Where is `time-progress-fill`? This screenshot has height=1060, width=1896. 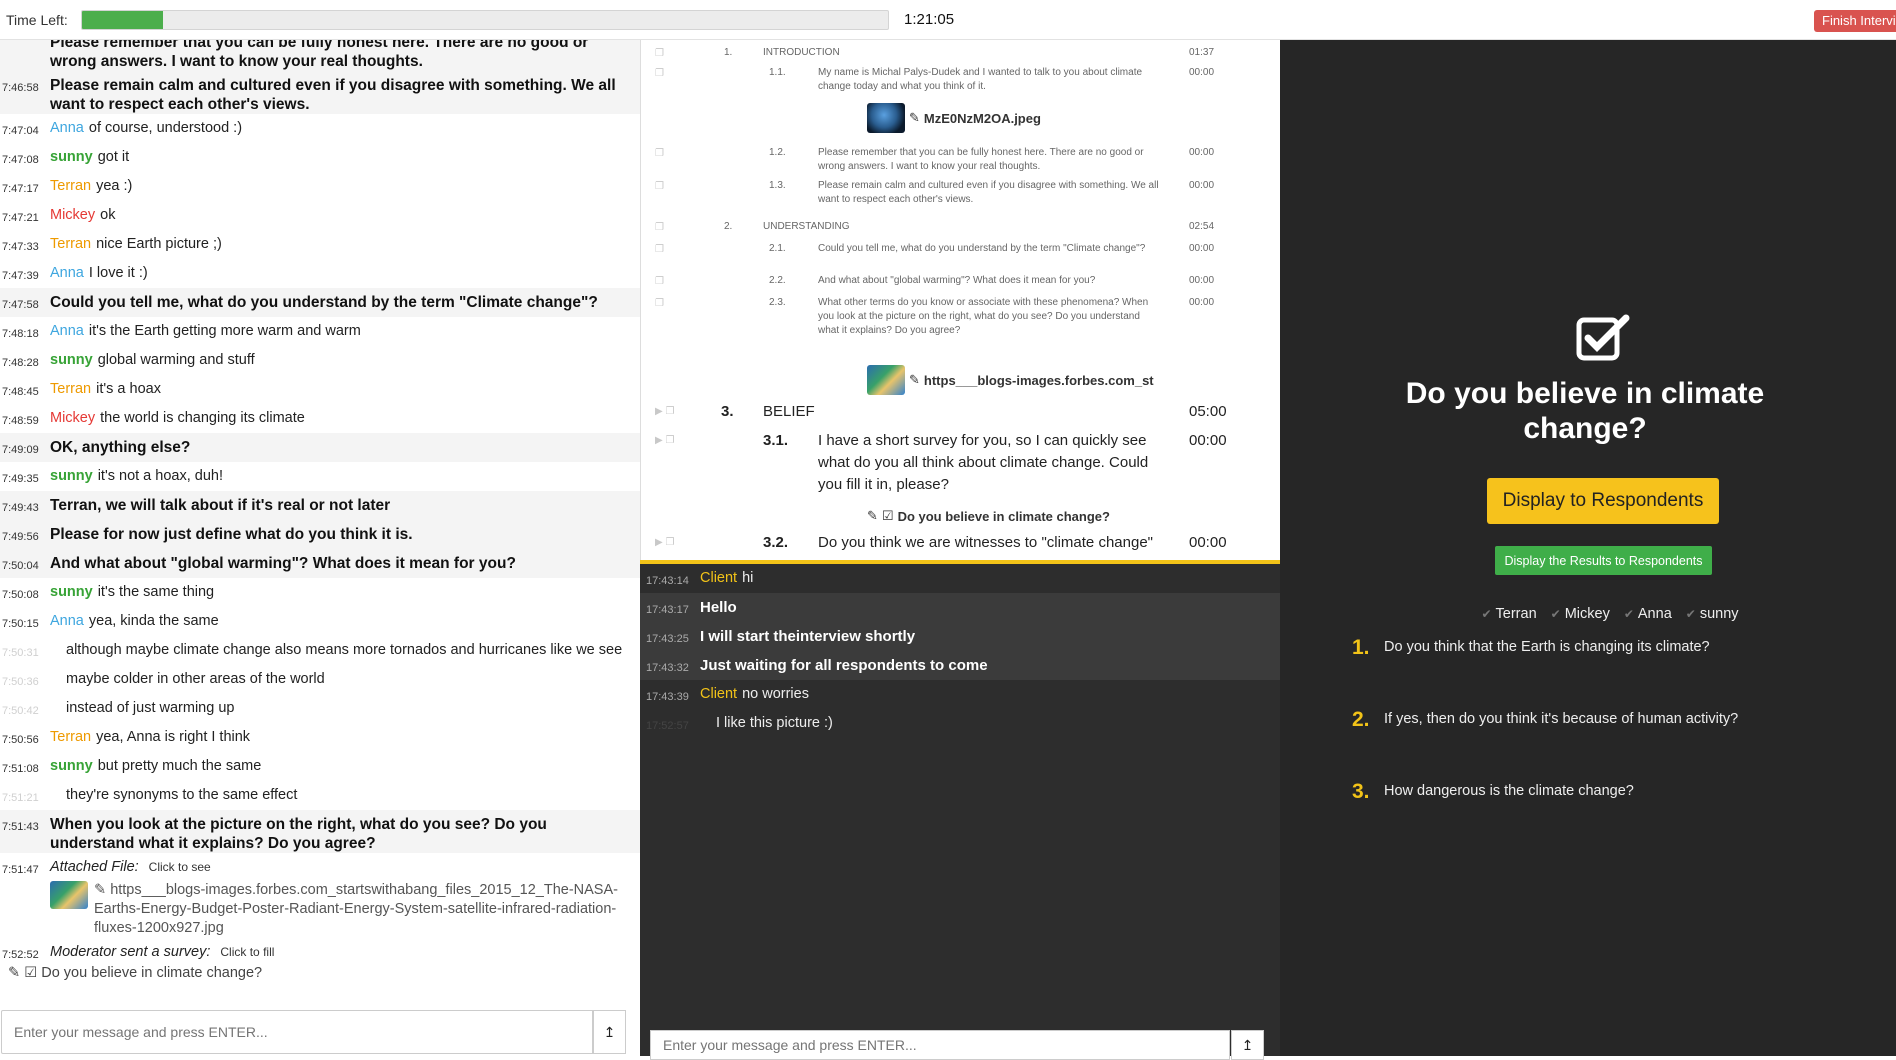 time-progress-fill is located at coordinates (122, 20).